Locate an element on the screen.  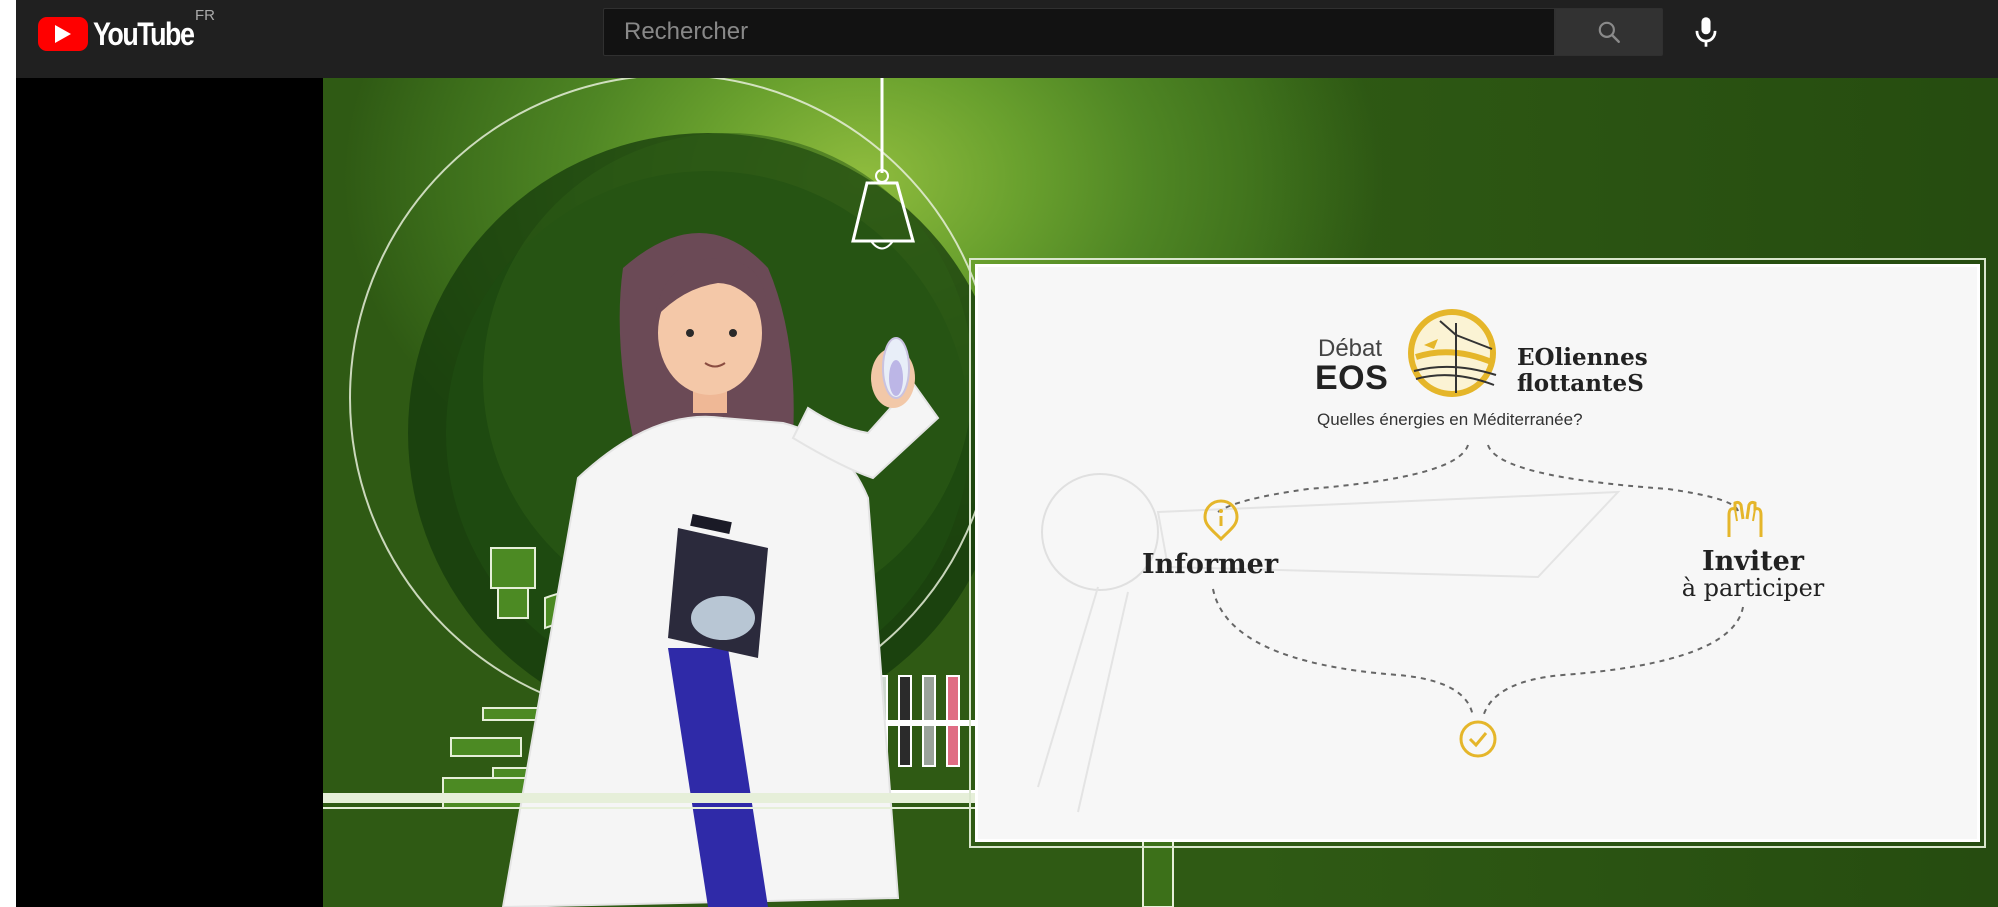
search-button is located at coordinates (1609, 32).